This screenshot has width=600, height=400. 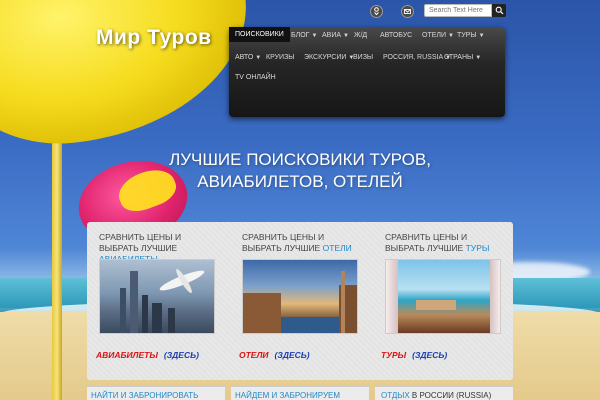 What do you see at coordinates (437, 242) in the screenshot?
I see `card-title-tours: СРАВНИТЬ ЦЕНЫ И ВЫБРАТЬ ЛУЧШИЕ ТУРЫ` at bounding box center [437, 242].